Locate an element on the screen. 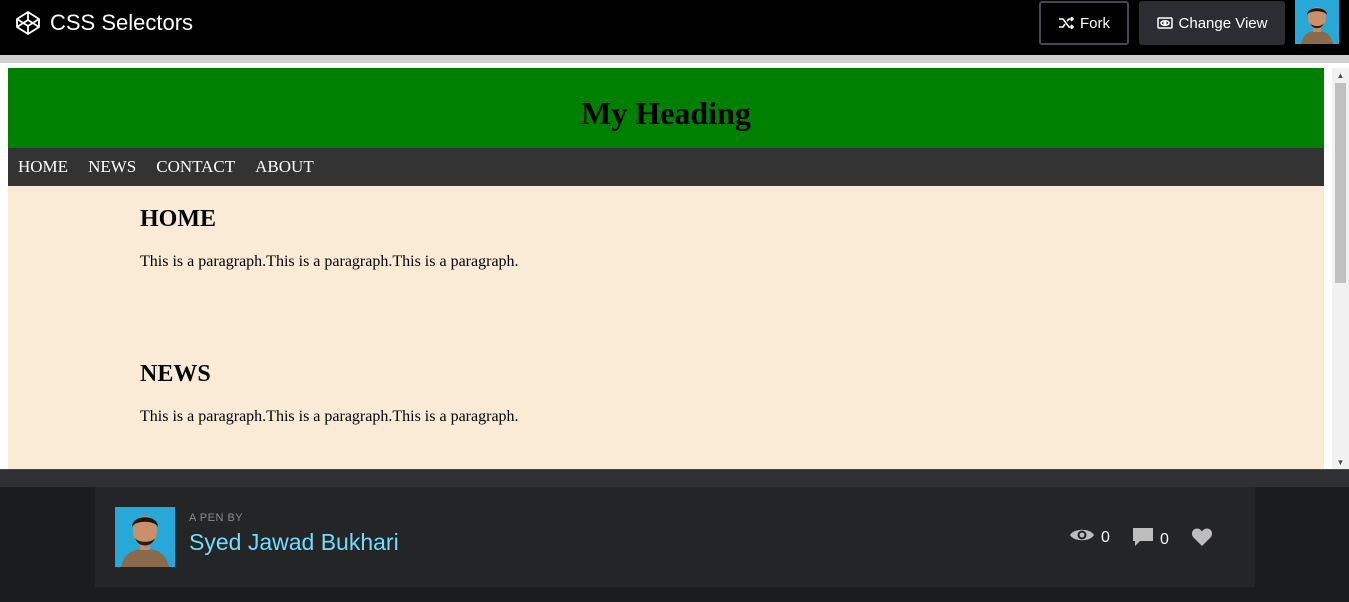 The width and height of the screenshot is (1349, 602). nav-link-about: ABOUT is located at coordinates (284, 167).